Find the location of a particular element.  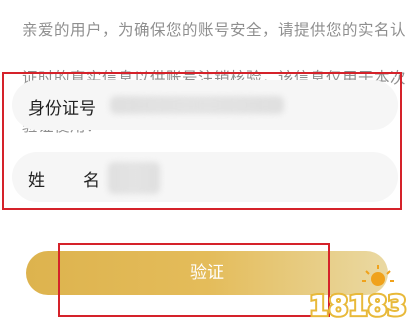

sun-icon is located at coordinates (378, 275).